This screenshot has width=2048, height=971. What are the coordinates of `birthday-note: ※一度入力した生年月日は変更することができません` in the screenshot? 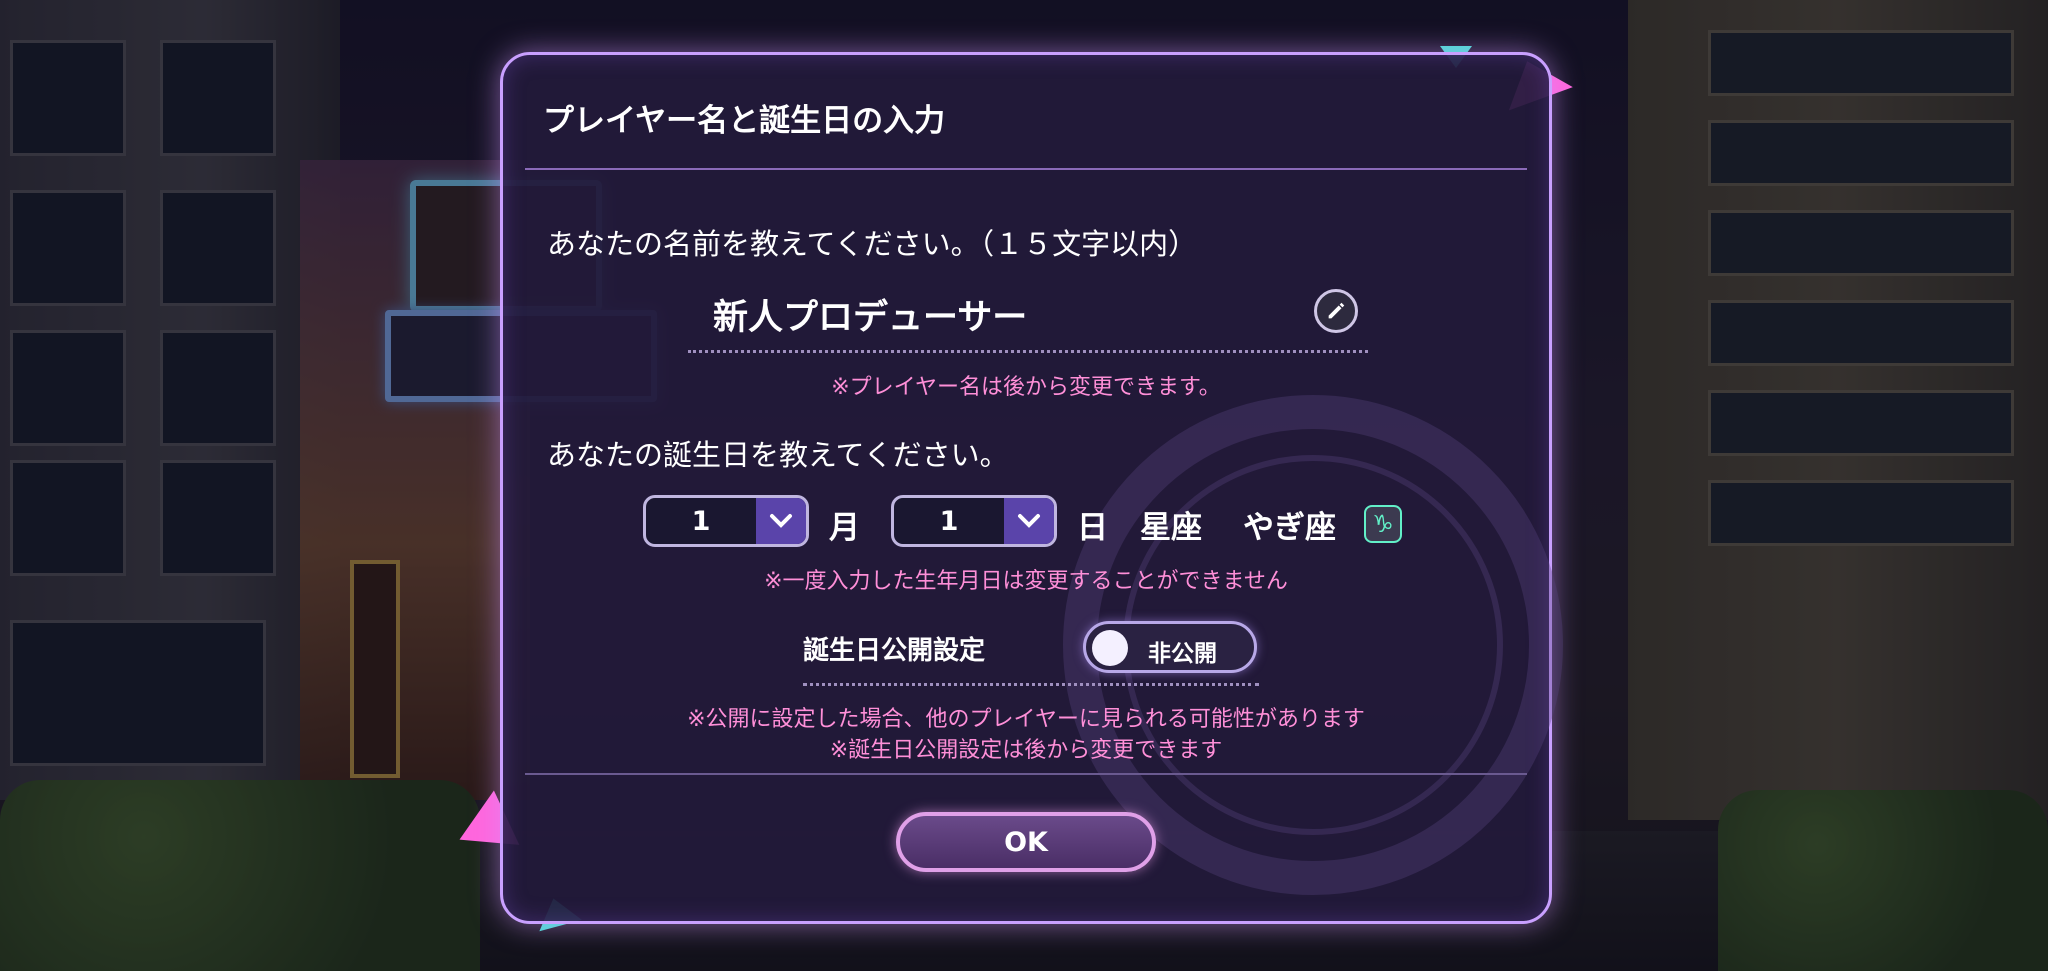 It's located at (1026, 581).